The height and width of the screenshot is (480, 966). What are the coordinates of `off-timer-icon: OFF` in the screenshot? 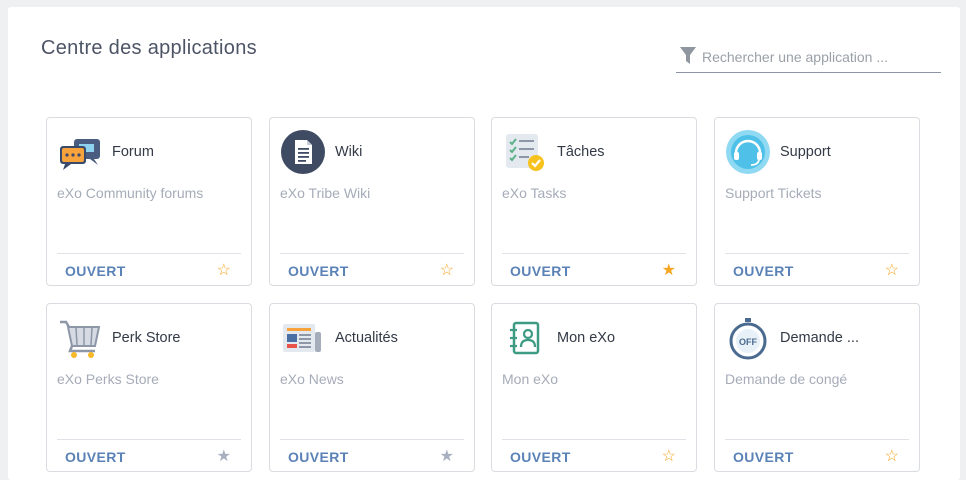 It's located at (748, 339).